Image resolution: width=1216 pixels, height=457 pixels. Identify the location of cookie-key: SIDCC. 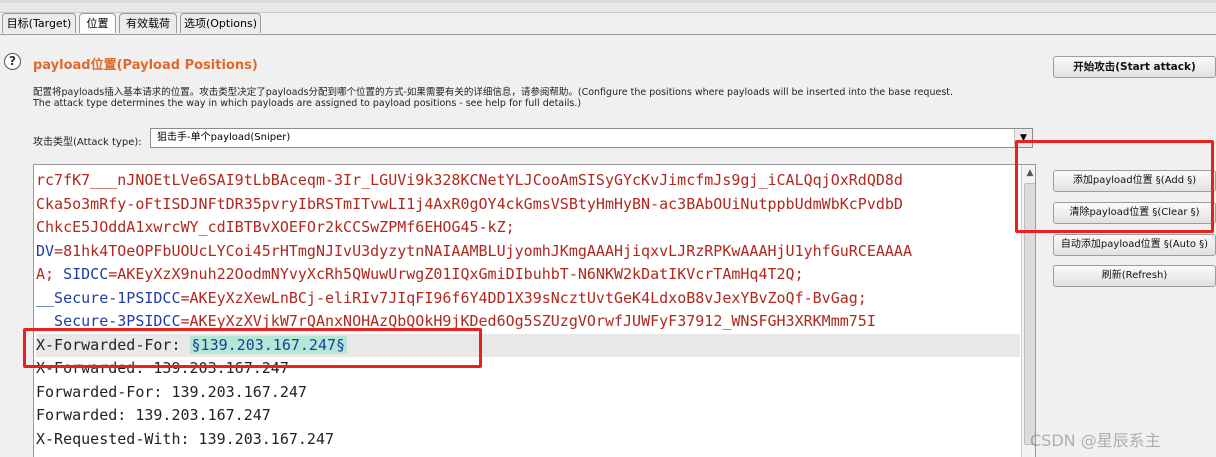
(86, 274).